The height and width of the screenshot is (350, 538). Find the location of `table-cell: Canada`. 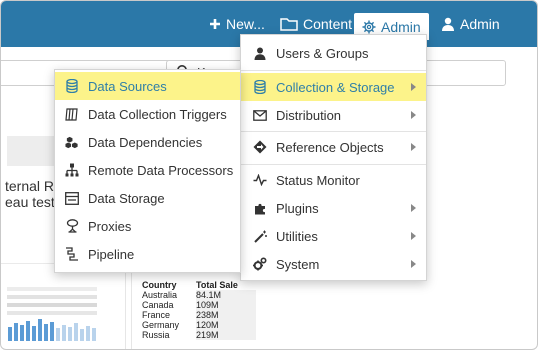

table-cell: Canada is located at coordinates (158, 305).